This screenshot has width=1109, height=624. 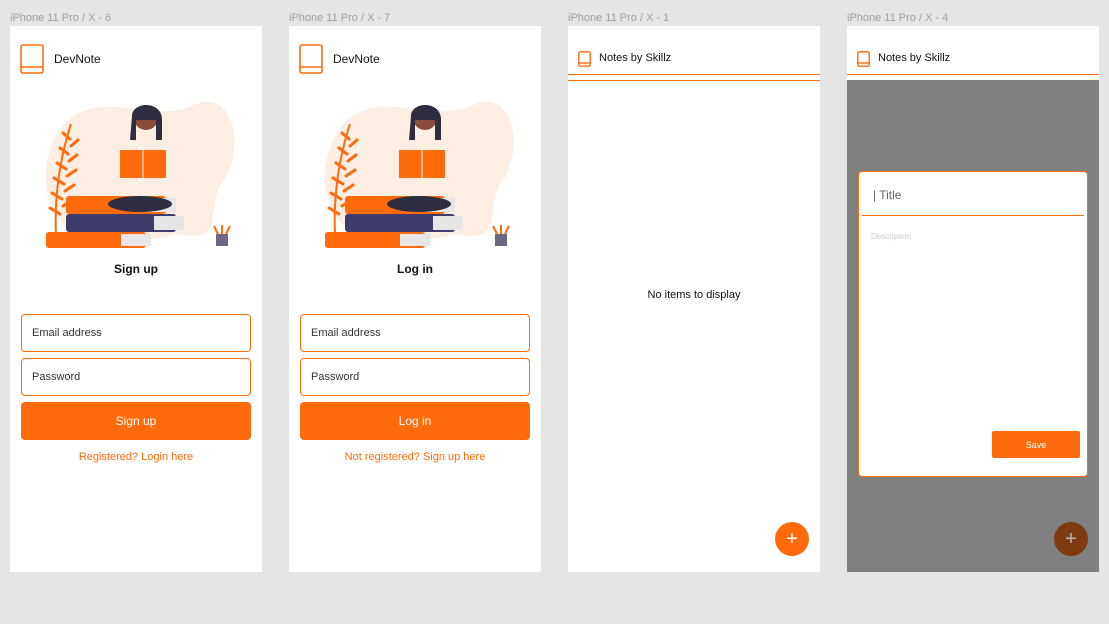 What do you see at coordinates (415, 421) in the screenshot?
I see `login-button: Log in` at bounding box center [415, 421].